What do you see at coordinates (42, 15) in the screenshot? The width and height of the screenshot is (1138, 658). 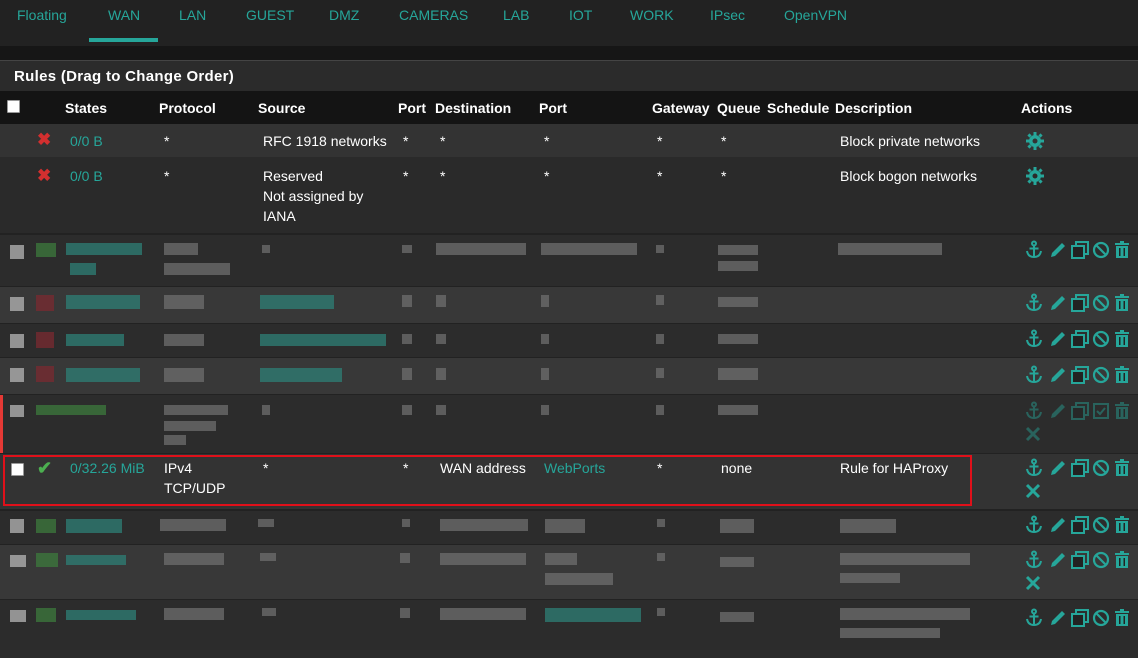 I see `tab-floating: Floating` at bounding box center [42, 15].